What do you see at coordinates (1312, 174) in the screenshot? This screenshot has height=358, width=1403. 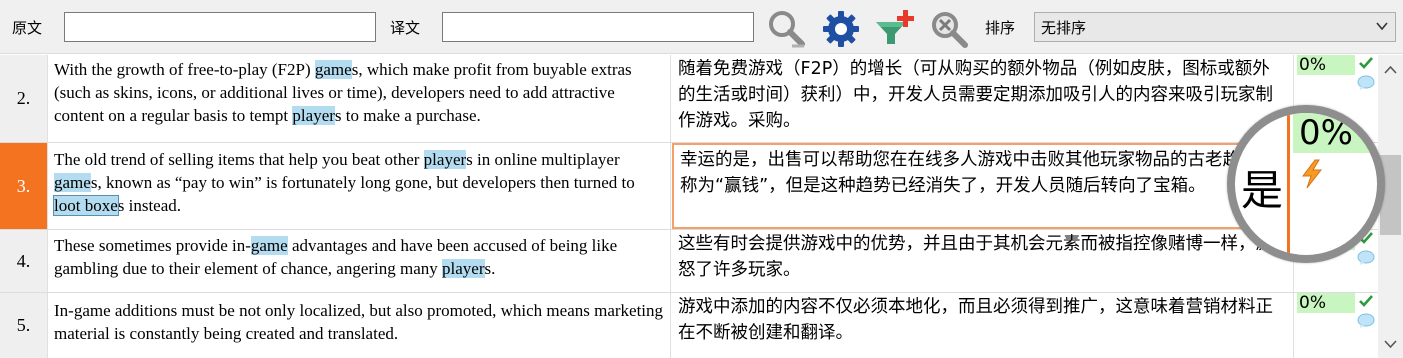 I see `lightning-bolt-icon` at bounding box center [1312, 174].